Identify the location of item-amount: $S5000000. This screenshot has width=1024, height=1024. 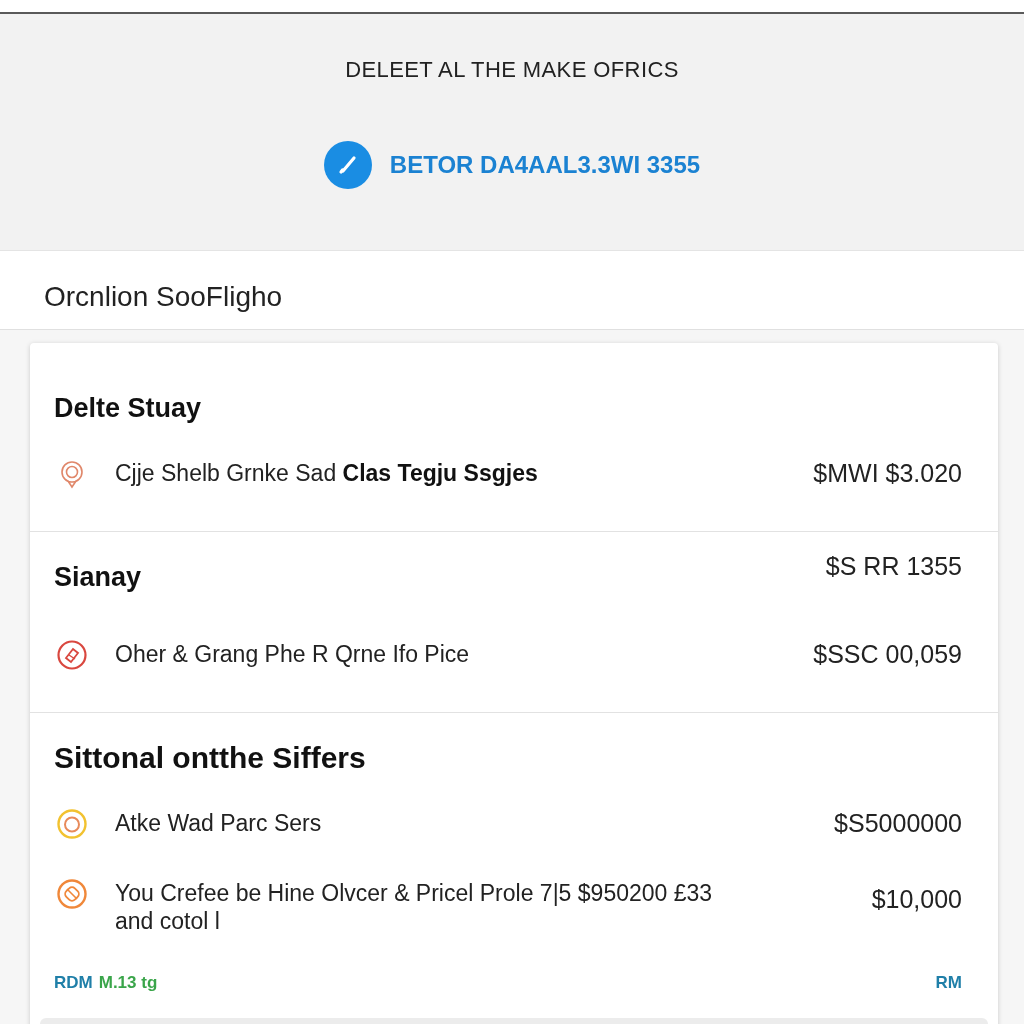
(898, 823).